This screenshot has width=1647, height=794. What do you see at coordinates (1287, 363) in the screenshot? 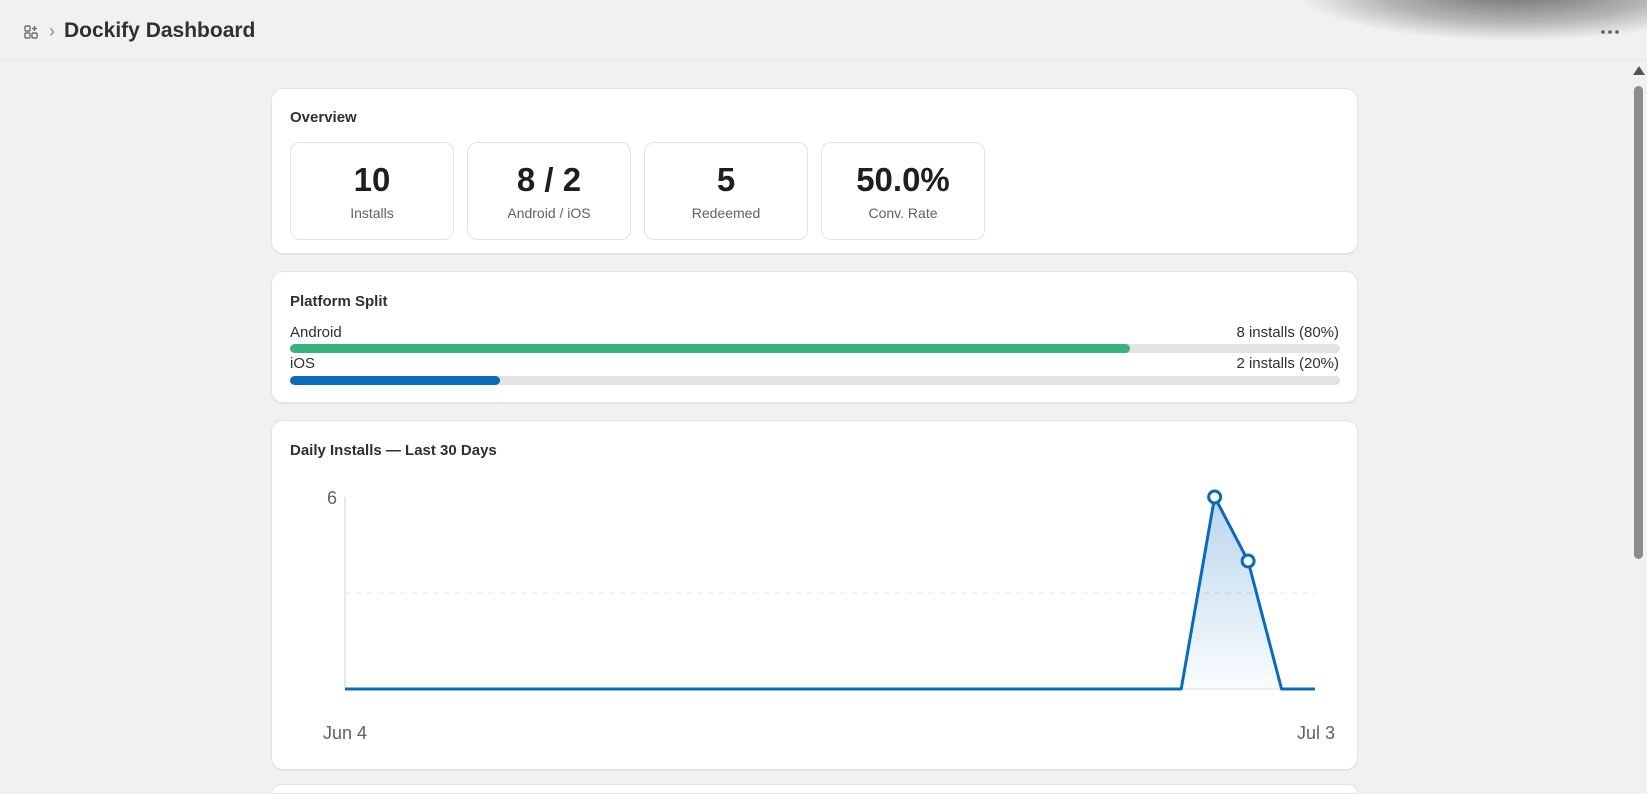
I see `ios-count: 2 installs (20%)` at bounding box center [1287, 363].